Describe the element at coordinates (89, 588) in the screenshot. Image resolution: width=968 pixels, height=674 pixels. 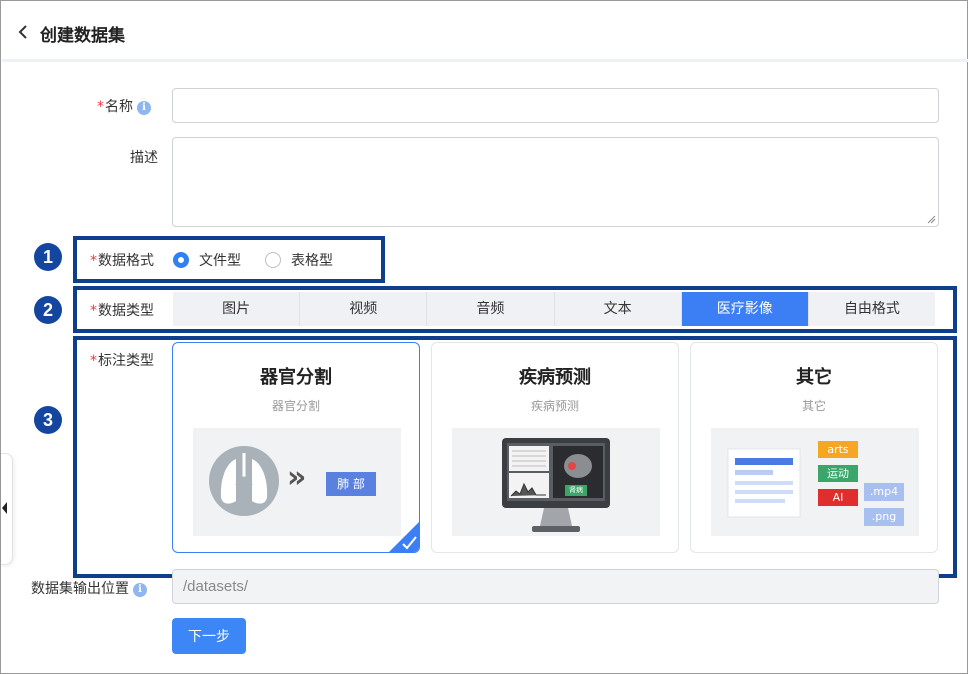
I see `output-location-label: 数据集输出位置 i` at that location.